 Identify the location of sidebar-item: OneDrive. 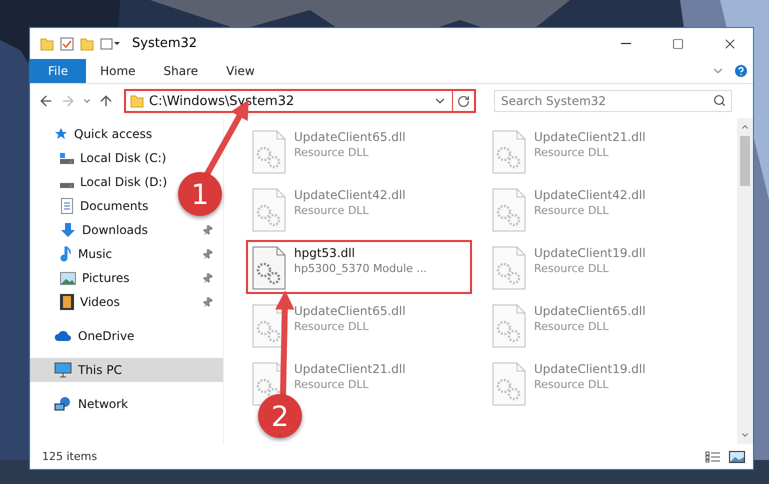
(94, 336).